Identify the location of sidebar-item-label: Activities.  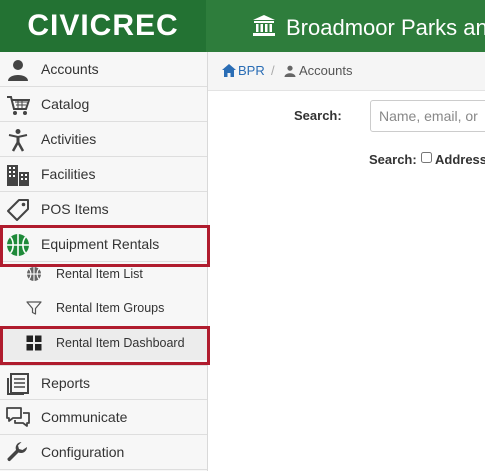
(69, 139).